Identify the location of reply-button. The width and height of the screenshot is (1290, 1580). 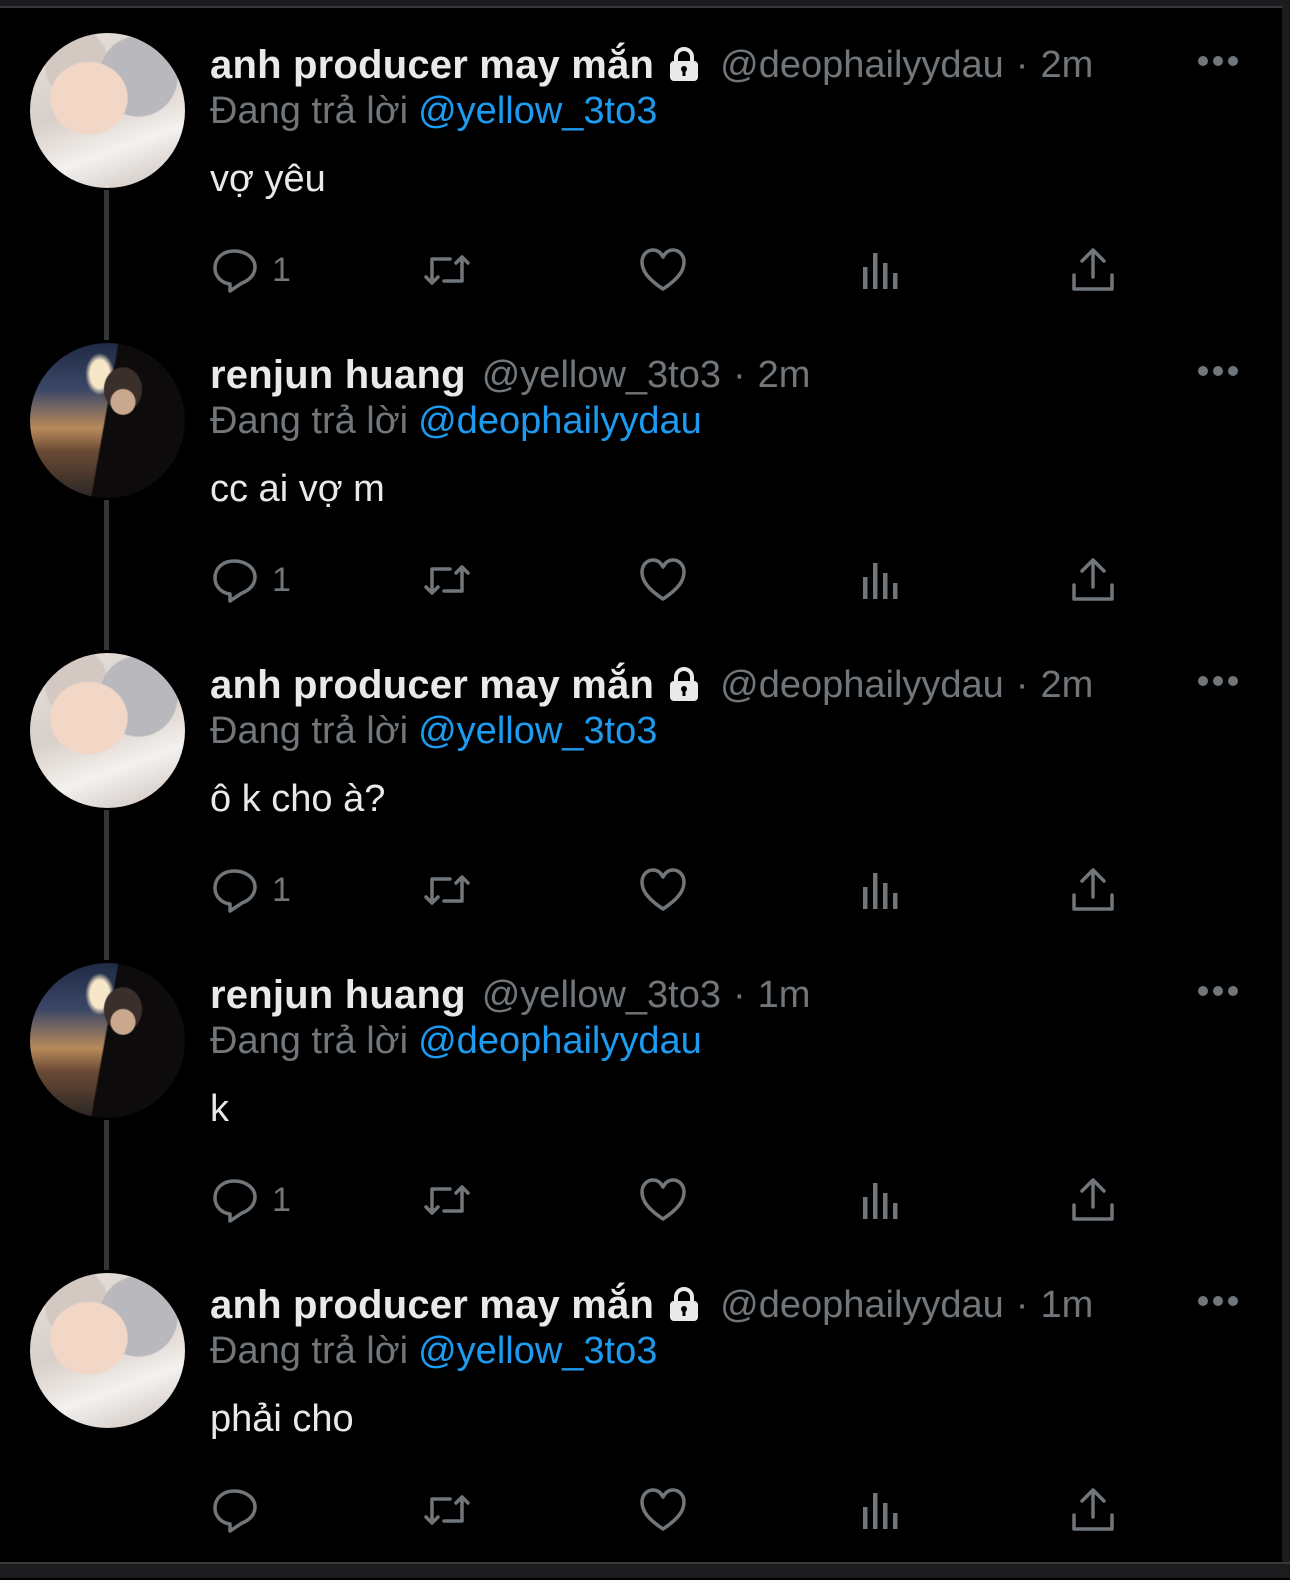
(241, 1510).